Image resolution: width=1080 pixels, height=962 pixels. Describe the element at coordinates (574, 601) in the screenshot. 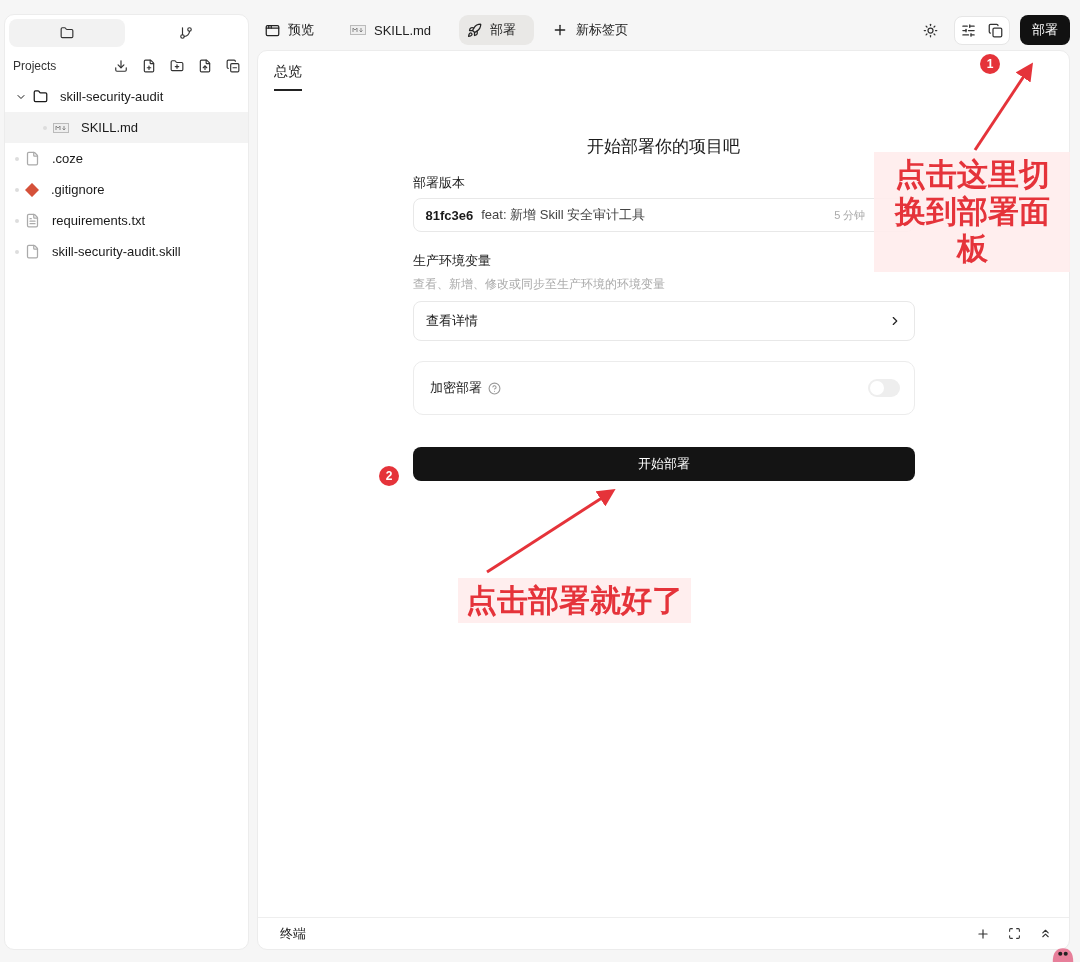

I see `annotation-tooltip: 点击部署就好了` at that location.